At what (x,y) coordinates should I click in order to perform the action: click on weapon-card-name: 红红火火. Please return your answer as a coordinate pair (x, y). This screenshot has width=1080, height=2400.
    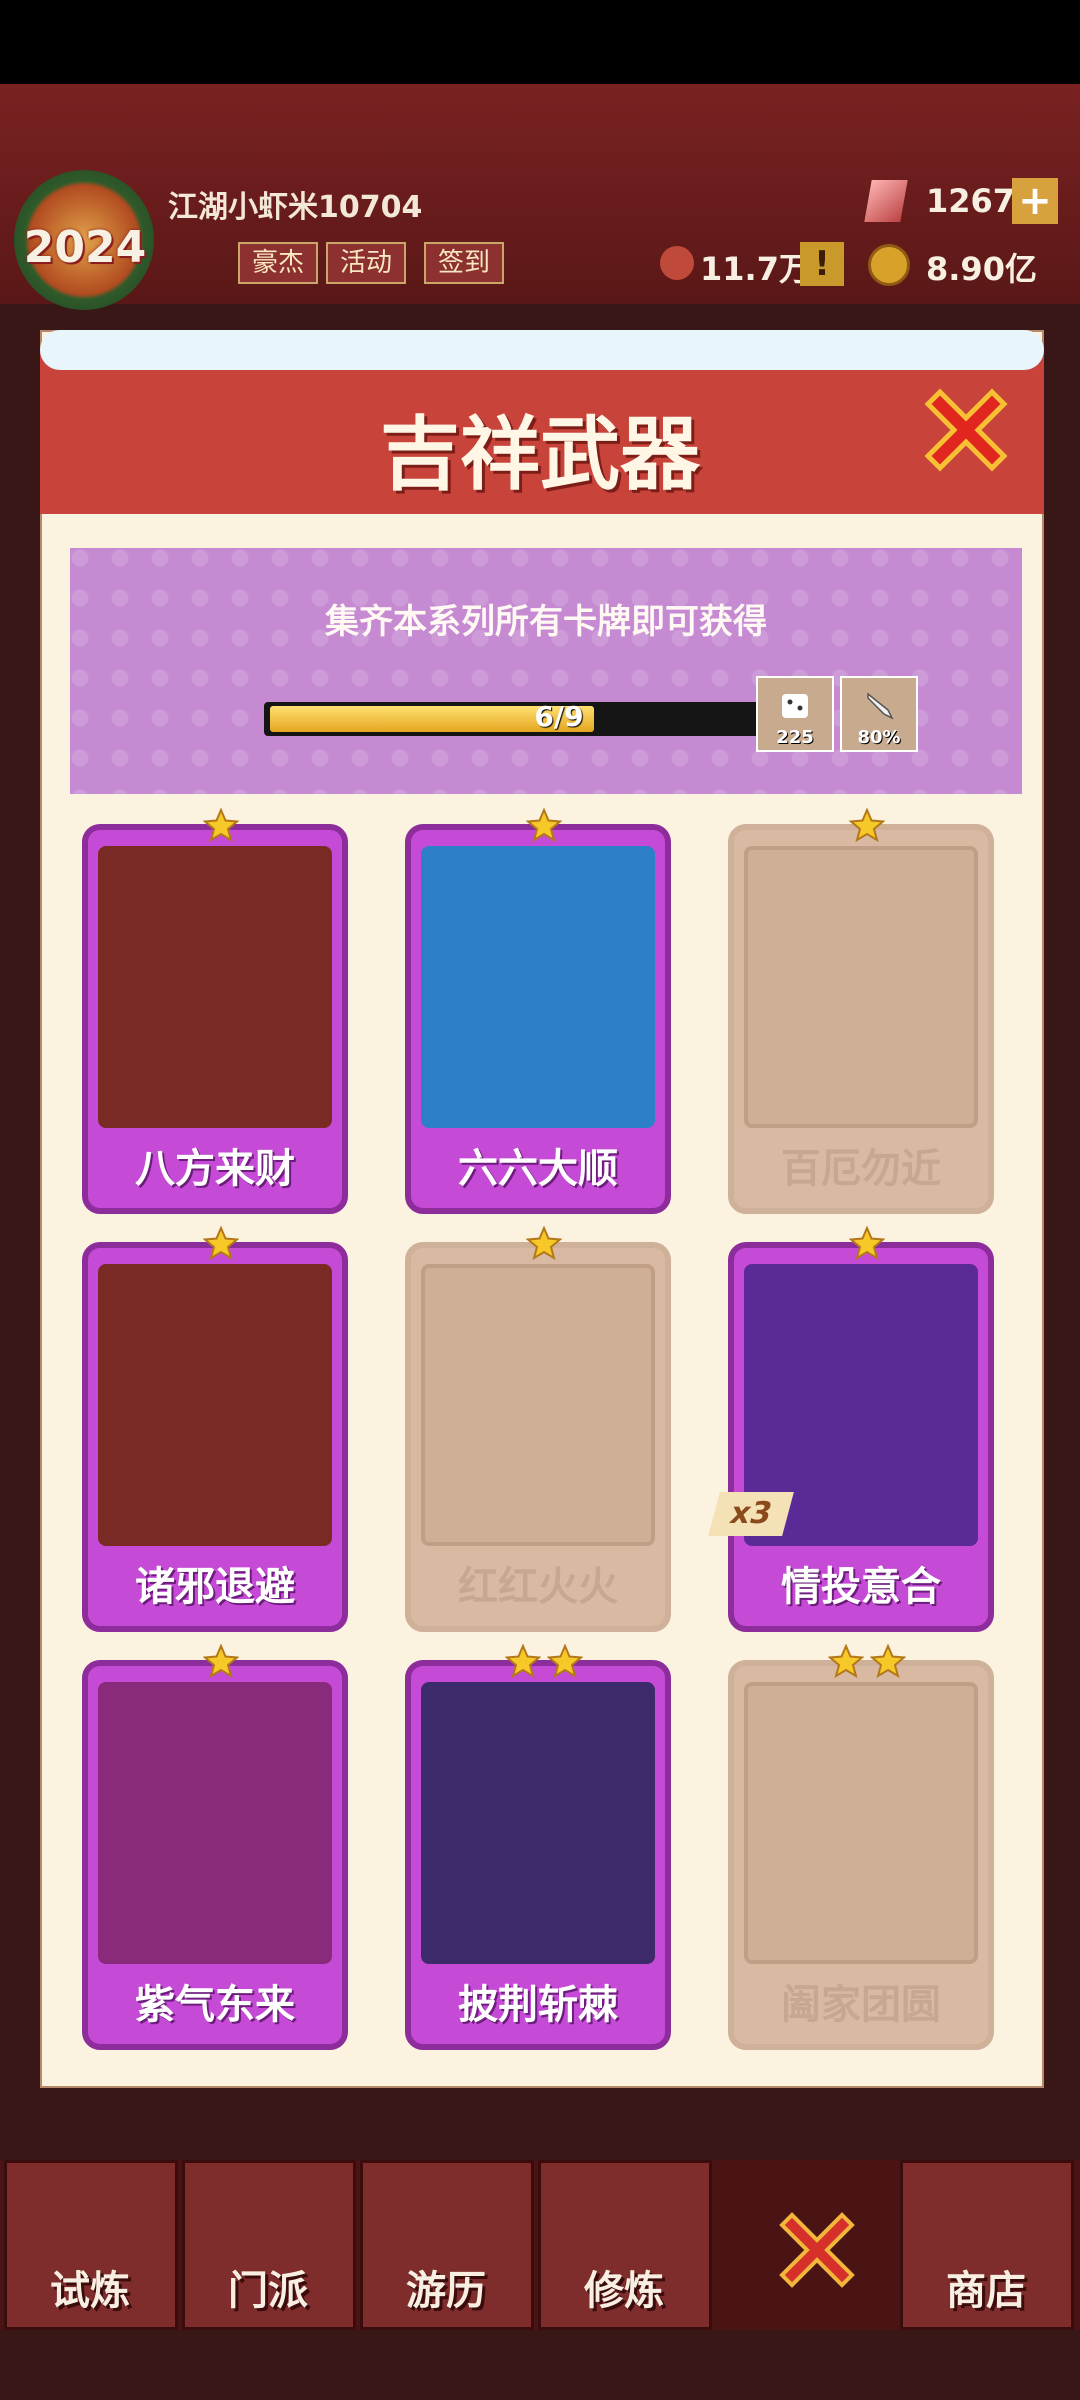
    Looking at the image, I should click on (538, 1587).